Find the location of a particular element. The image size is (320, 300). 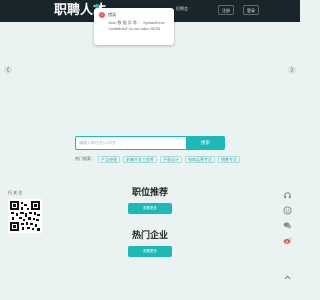

hot-search-tag: 销售专员 is located at coordinates (229, 159).